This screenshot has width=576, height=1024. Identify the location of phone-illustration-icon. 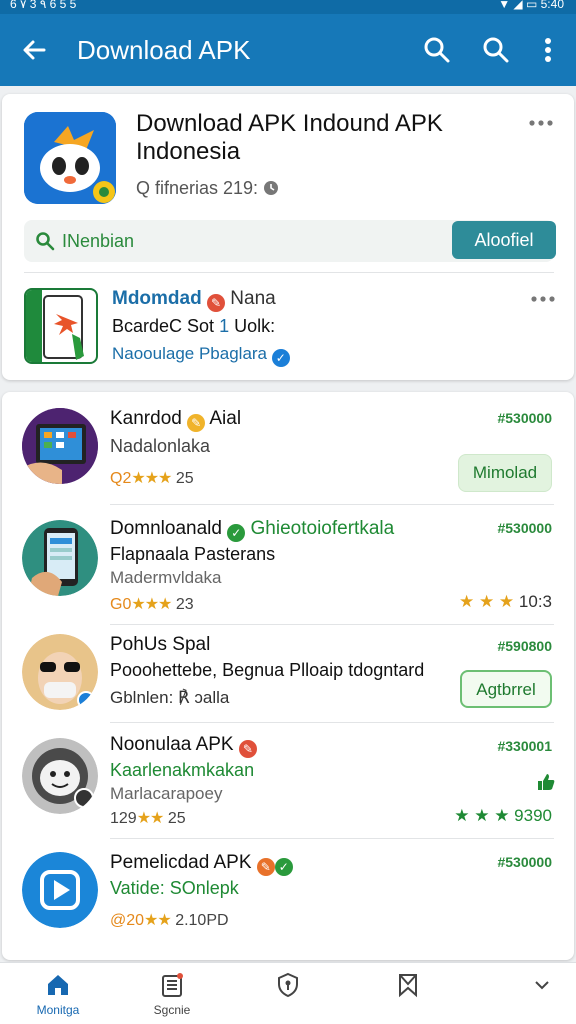
(55, 326).